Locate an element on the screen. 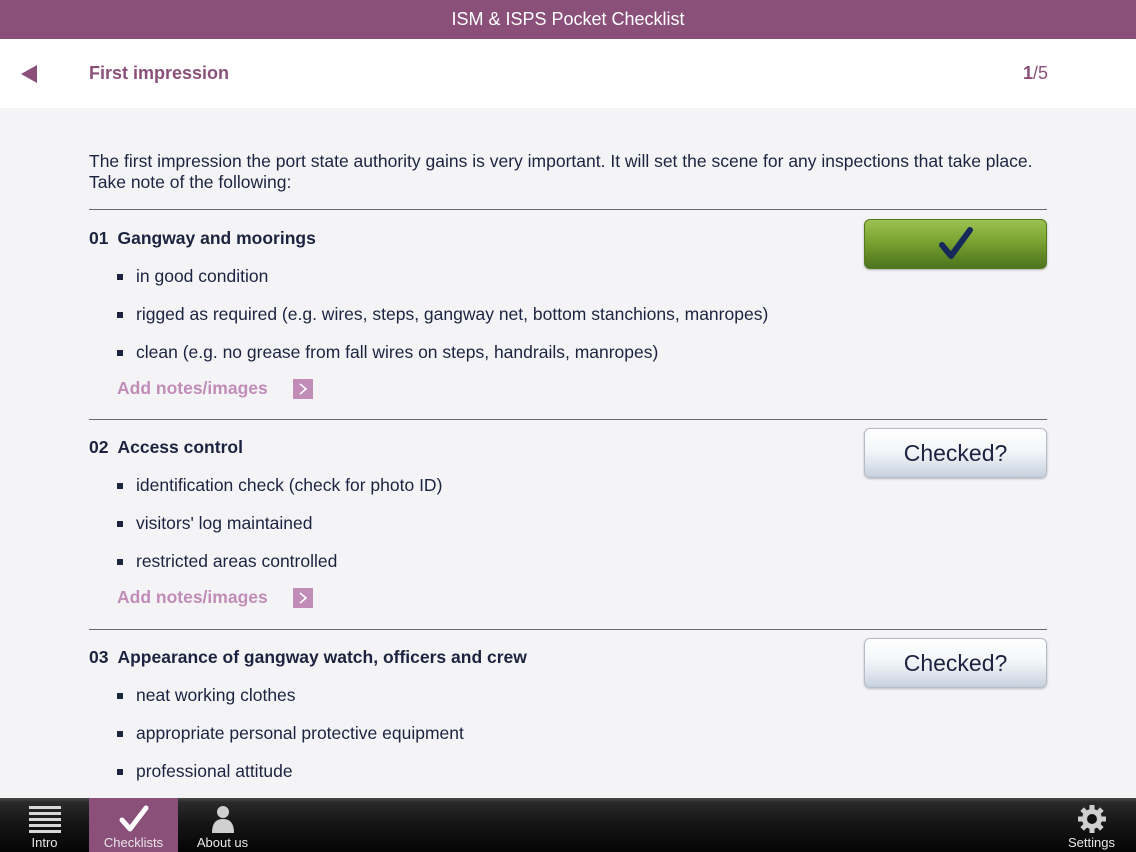 The width and height of the screenshot is (1136, 852). person-icon is located at coordinates (223, 819).